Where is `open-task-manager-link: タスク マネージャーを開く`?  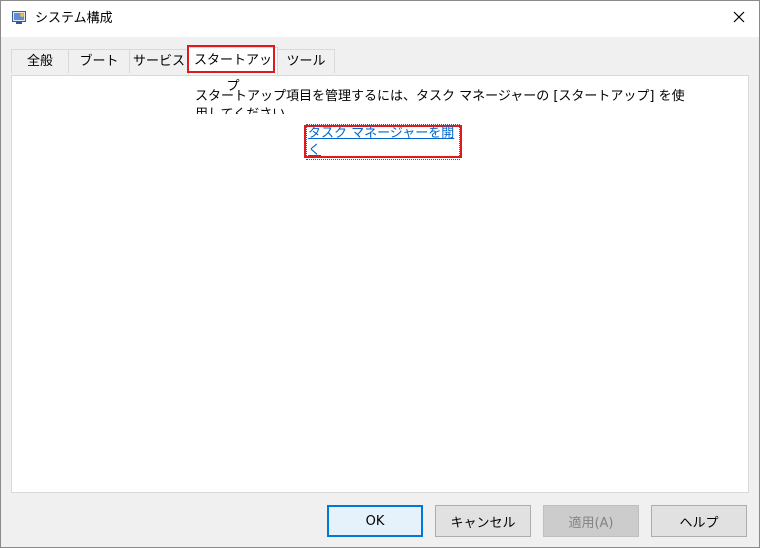
open-task-manager-link: タスク マネージャーを開く is located at coordinates (383, 141).